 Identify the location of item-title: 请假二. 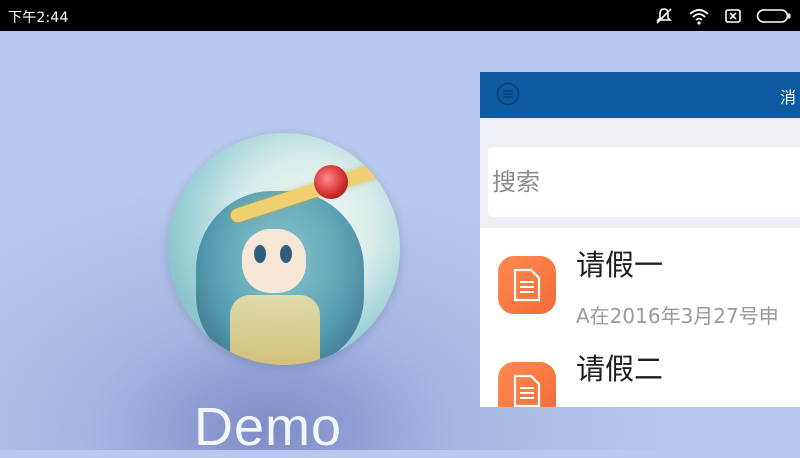
(620, 369).